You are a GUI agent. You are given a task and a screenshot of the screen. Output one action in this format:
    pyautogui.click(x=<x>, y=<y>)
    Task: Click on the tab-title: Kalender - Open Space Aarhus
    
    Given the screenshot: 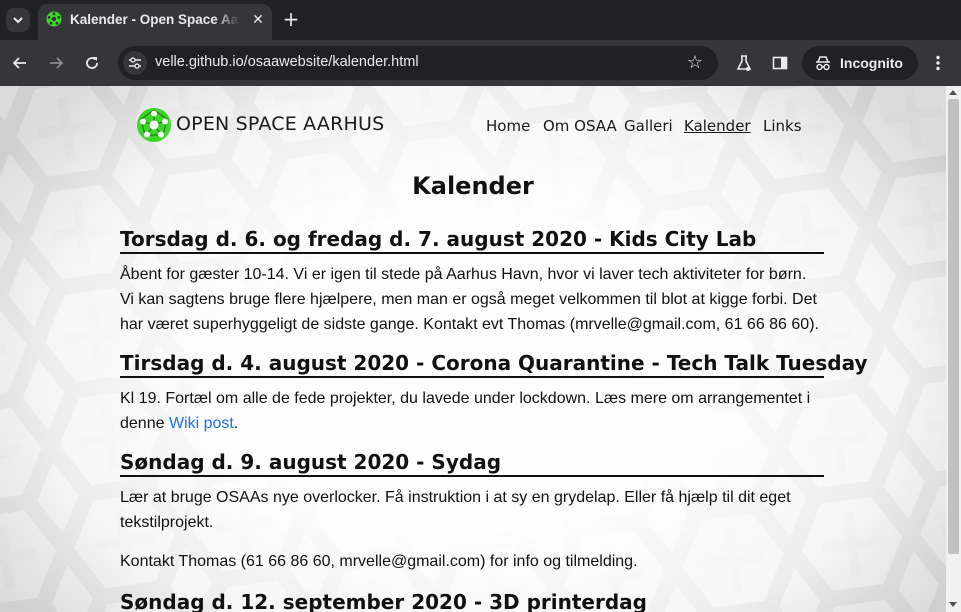 What is the action you would take?
    pyautogui.click(x=155, y=19)
    